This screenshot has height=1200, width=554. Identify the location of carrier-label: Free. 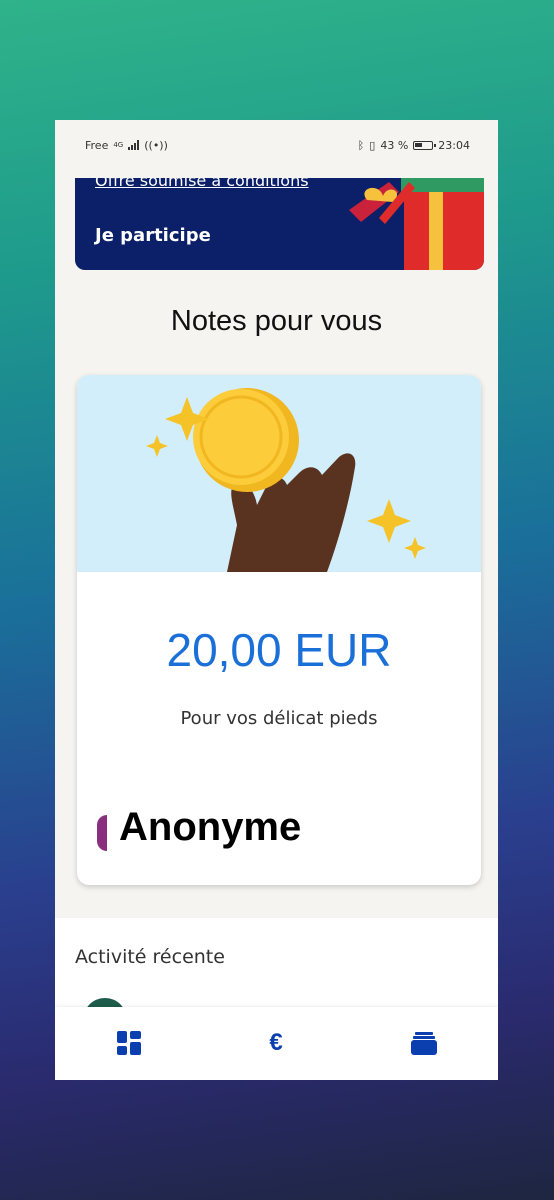
(97, 145).